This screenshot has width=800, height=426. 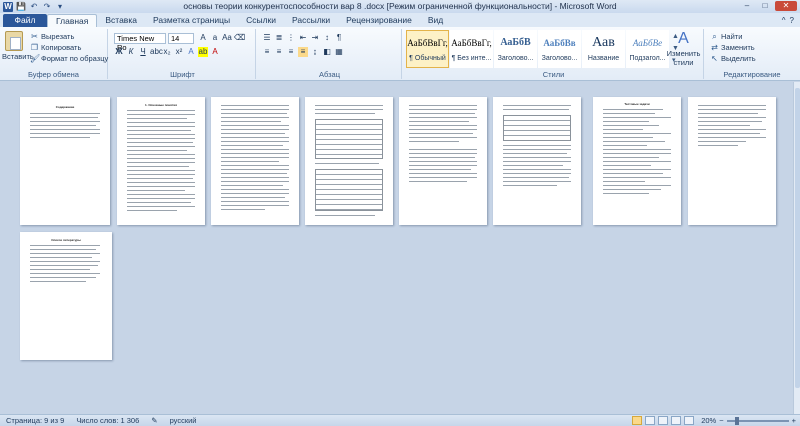 I want to click on vertical-scrollbar, so click(x=796, y=248).